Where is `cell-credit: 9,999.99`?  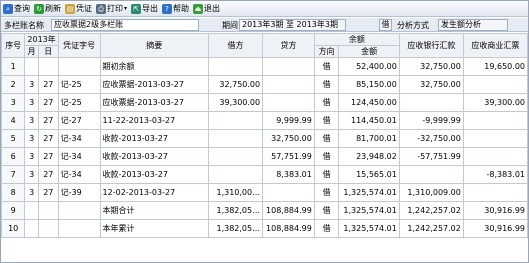
cell-credit: 9,999.99 is located at coordinates (288, 120).